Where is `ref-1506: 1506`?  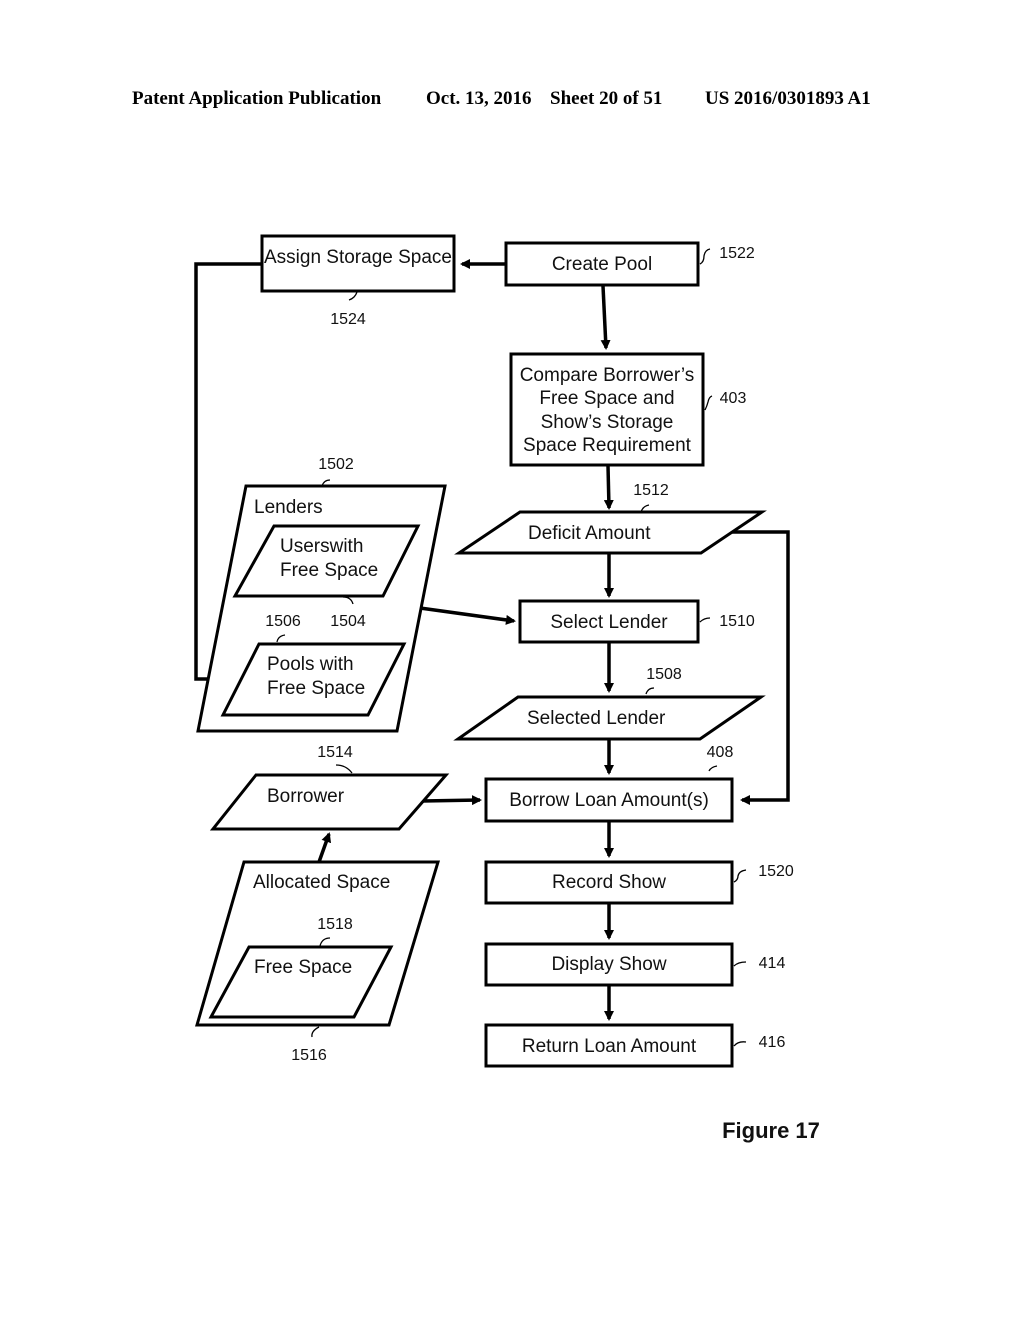
ref-1506: 1506 is located at coordinates (283, 621).